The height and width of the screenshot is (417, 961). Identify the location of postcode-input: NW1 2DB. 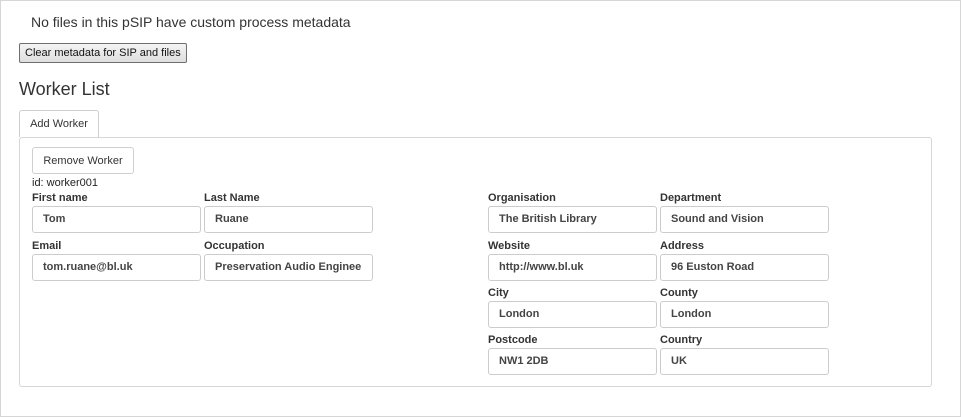
(572, 361).